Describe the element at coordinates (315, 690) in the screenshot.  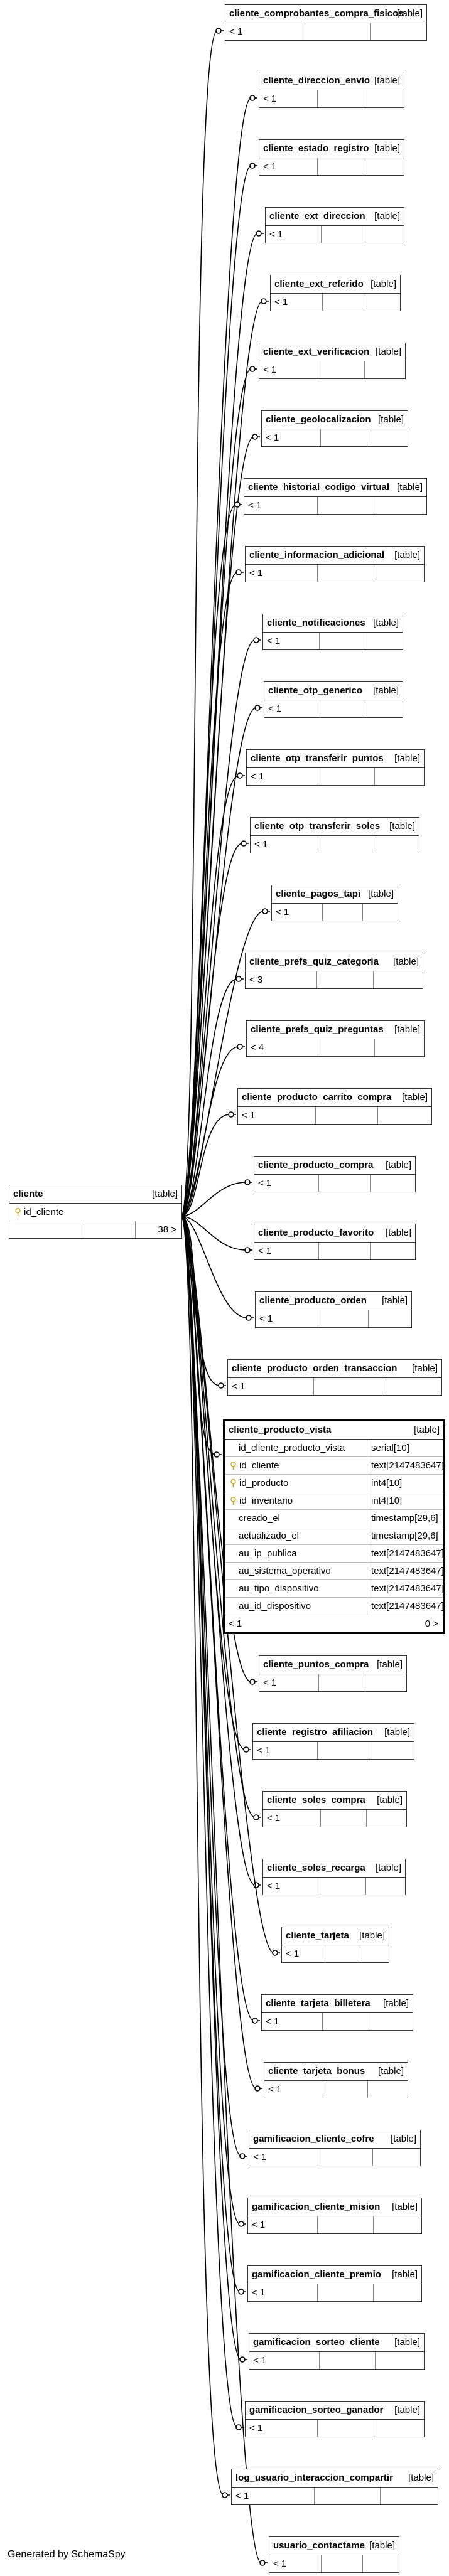
I see `table-name: cliente_otp_generico` at that location.